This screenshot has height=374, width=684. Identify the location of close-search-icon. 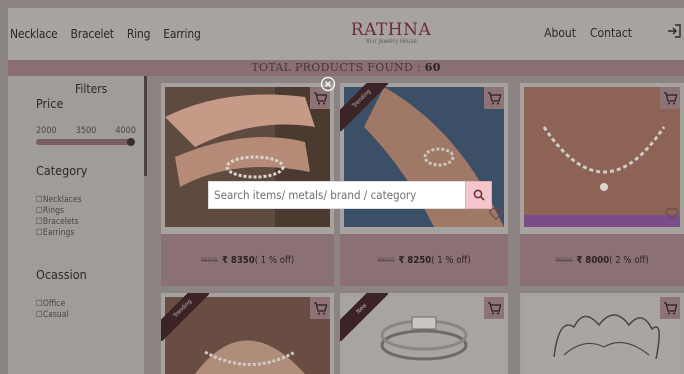
(328, 84).